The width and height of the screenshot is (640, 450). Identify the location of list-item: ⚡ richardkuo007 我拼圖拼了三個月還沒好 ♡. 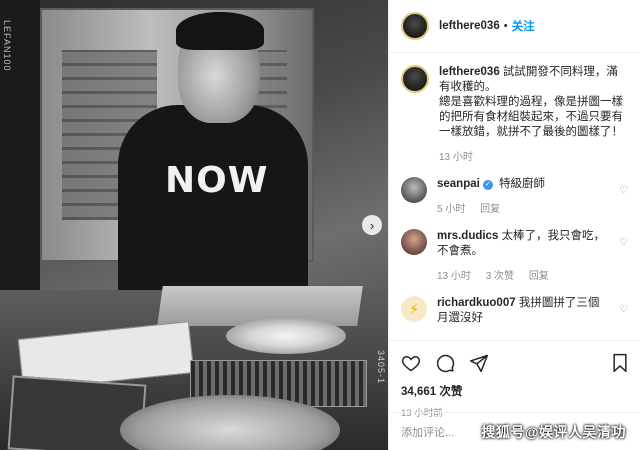
(514, 311).